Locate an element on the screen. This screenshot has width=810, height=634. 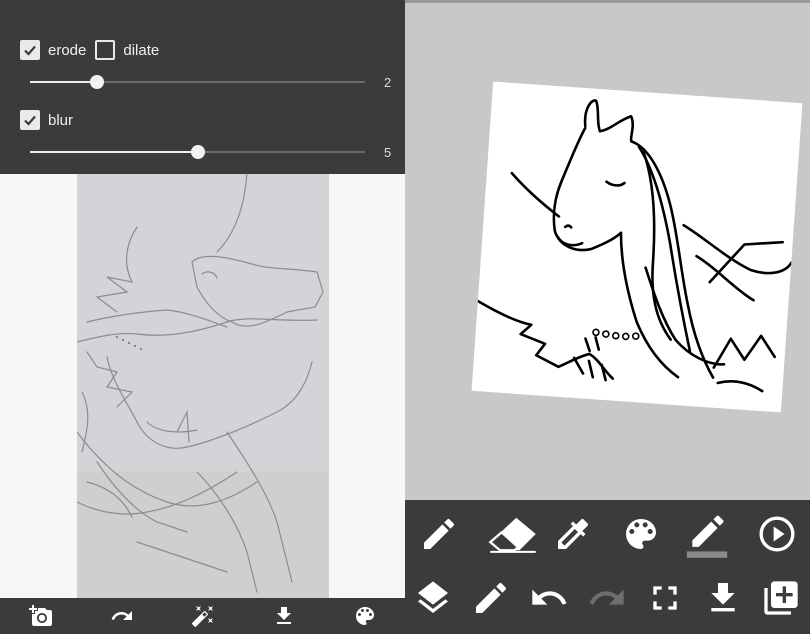
divider is located at coordinates (607, 1).